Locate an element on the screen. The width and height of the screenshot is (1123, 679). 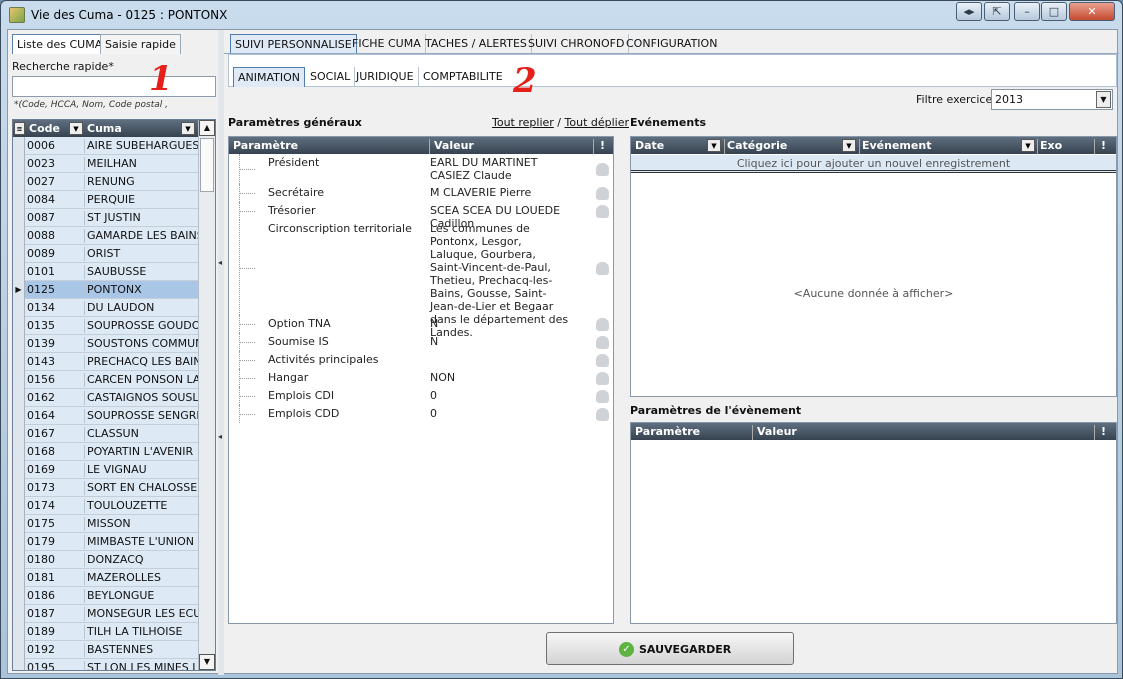
table-row: 0087 ST JUSTIN is located at coordinates (106, 218).